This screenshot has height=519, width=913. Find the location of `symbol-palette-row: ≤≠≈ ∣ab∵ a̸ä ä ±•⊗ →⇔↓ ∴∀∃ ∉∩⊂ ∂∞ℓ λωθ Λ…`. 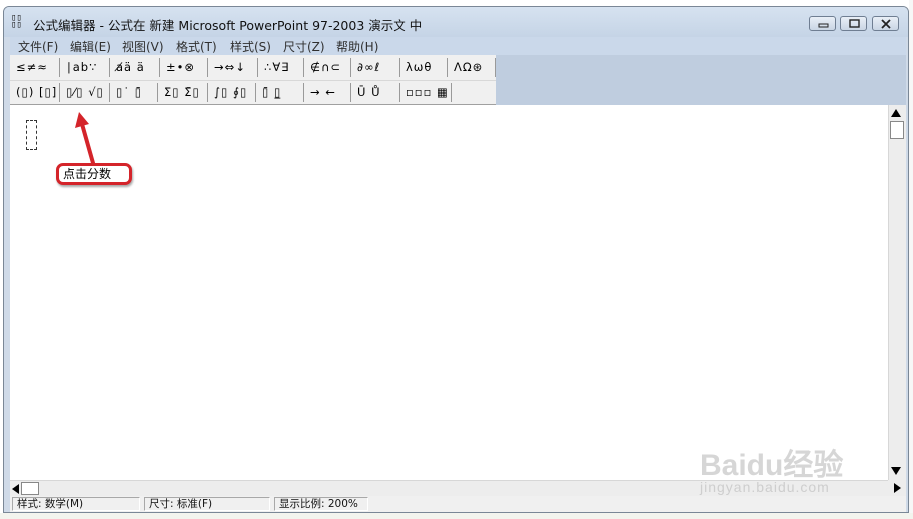

symbol-palette-row: ≤≠≈ ∣ab∵ a̸ä ä ±•⊗ →⇔↓ ∴∀∃ ∉∩⊂ ∂∞ℓ λωθ Λ… is located at coordinates (253, 68).